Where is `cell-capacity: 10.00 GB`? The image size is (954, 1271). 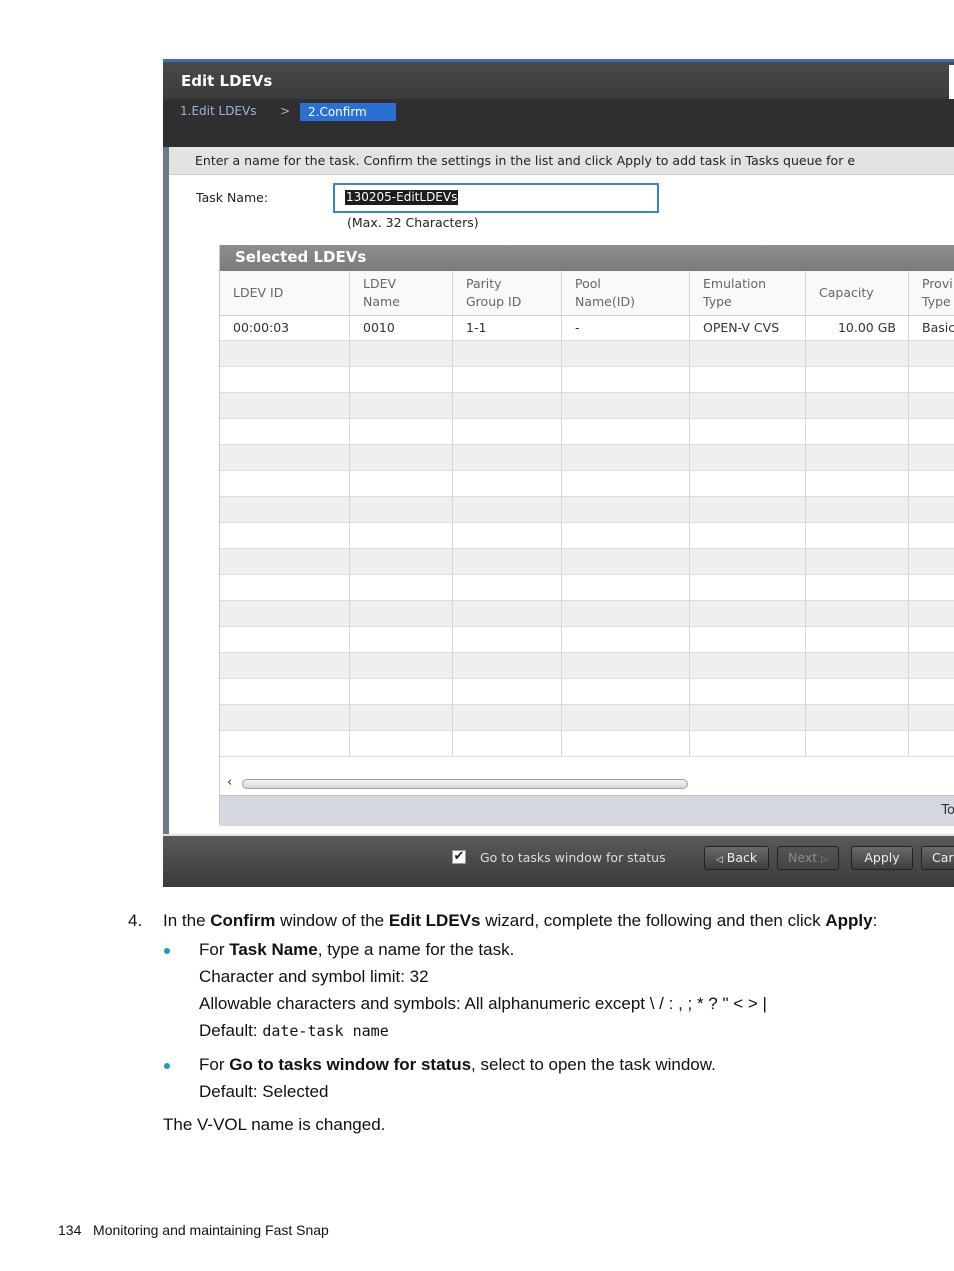 cell-capacity: 10.00 GB is located at coordinates (857, 327).